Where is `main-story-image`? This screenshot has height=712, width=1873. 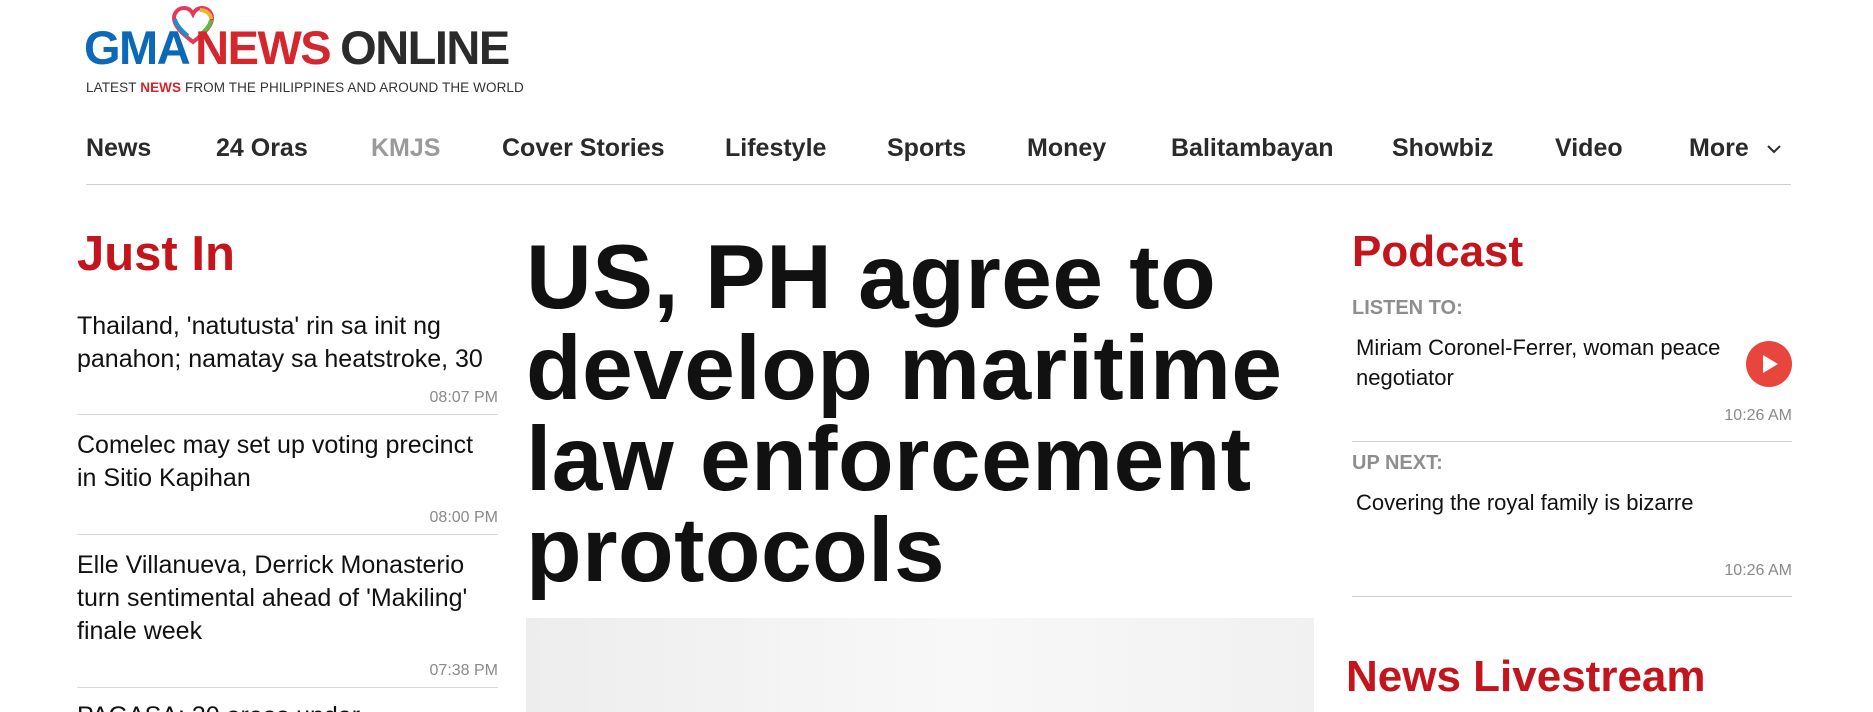
main-story-image is located at coordinates (920, 665).